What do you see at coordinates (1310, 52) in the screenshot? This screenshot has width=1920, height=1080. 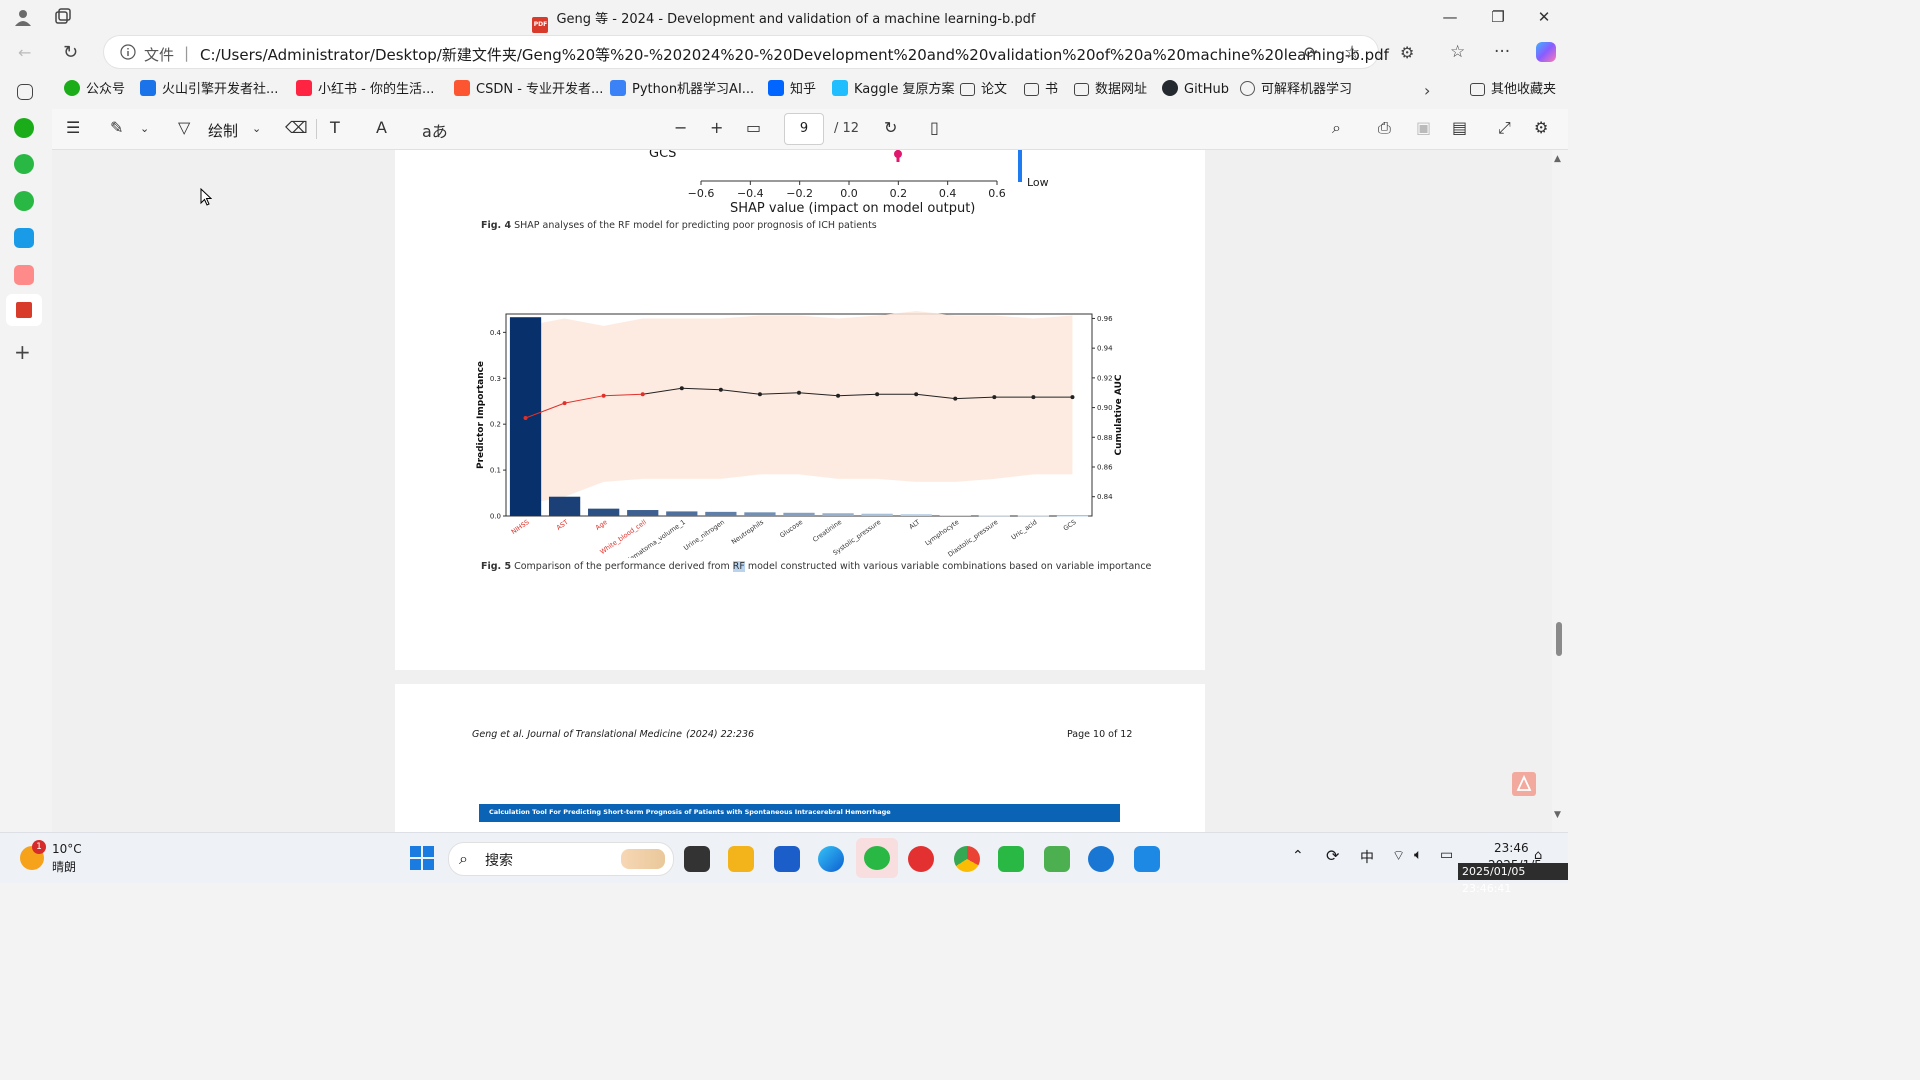 I see `app-available-icon: ⟳` at bounding box center [1310, 52].